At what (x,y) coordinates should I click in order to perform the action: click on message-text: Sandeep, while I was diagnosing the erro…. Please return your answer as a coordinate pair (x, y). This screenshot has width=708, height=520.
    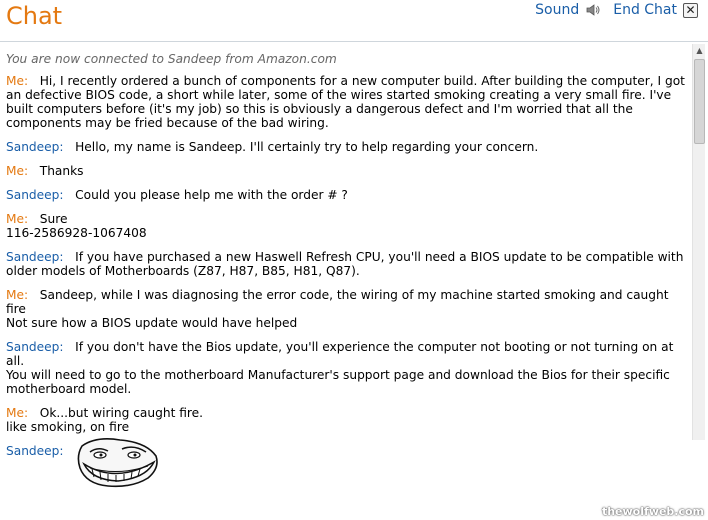
    Looking at the image, I should click on (337, 309).